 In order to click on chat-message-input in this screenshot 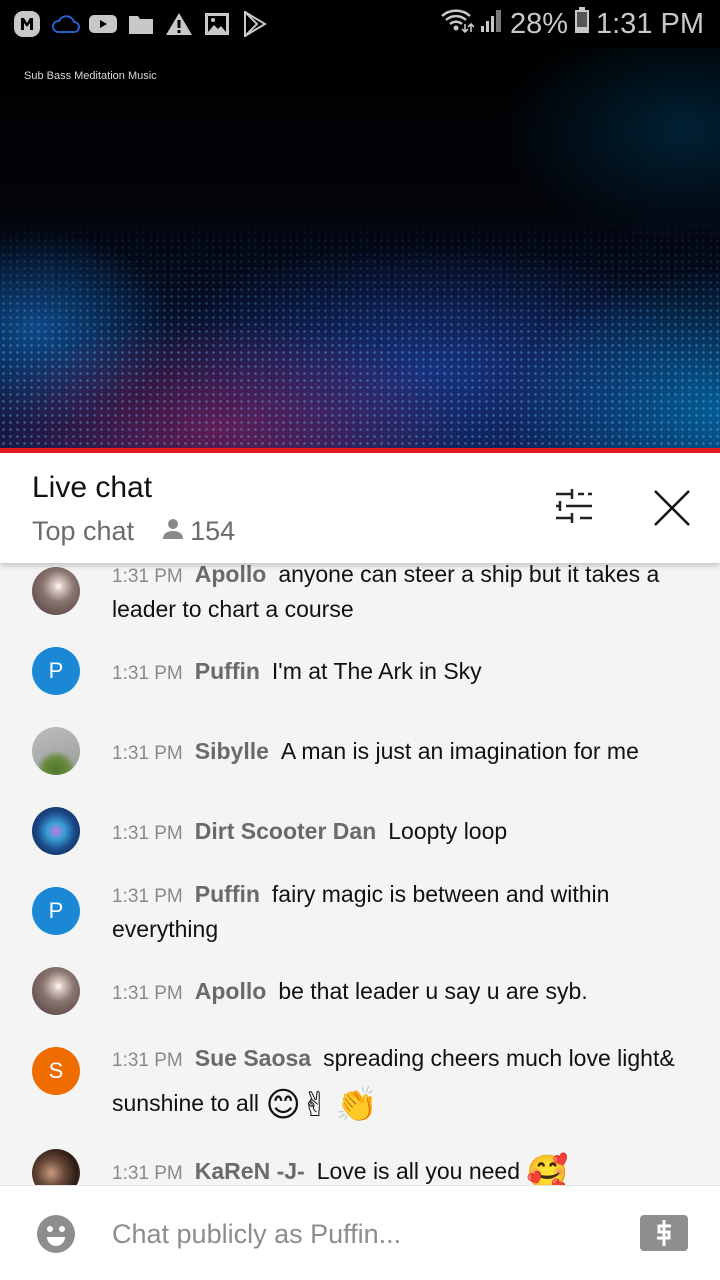, I will do `click(352, 1234)`.